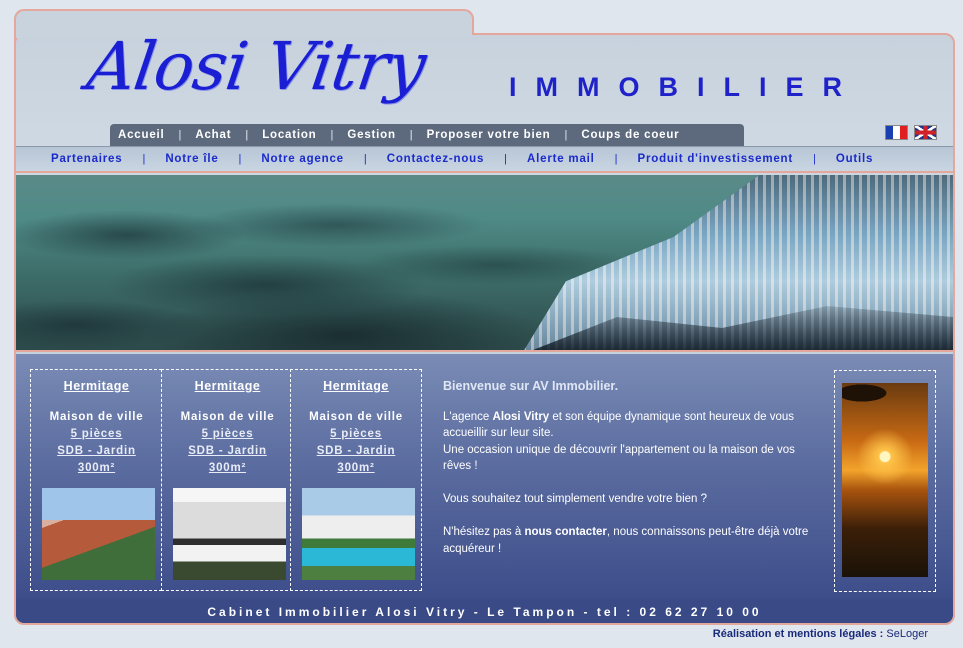 The width and height of the screenshot is (963, 648). I want to click on nav-coups-de-coeur: Coups de coeur, so click(630, 135).